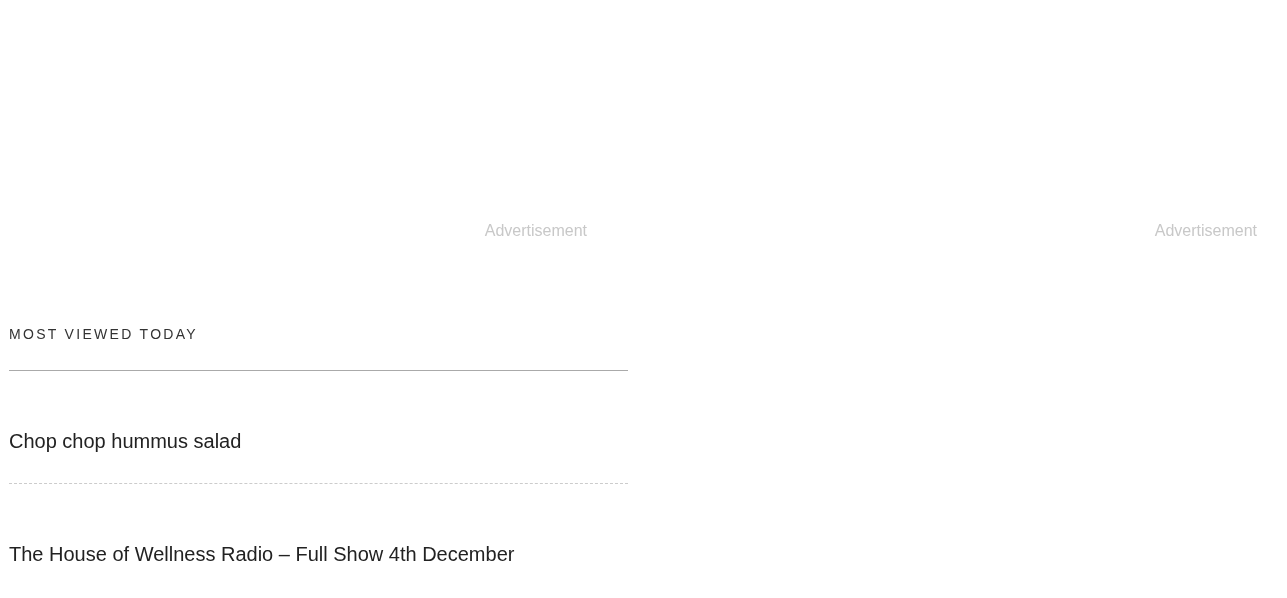  What do you see at coordinates (104, 334) in the screenshot?
I see `section-heading: MOST VIEWED TODAY` at bounding box center [104, 334].